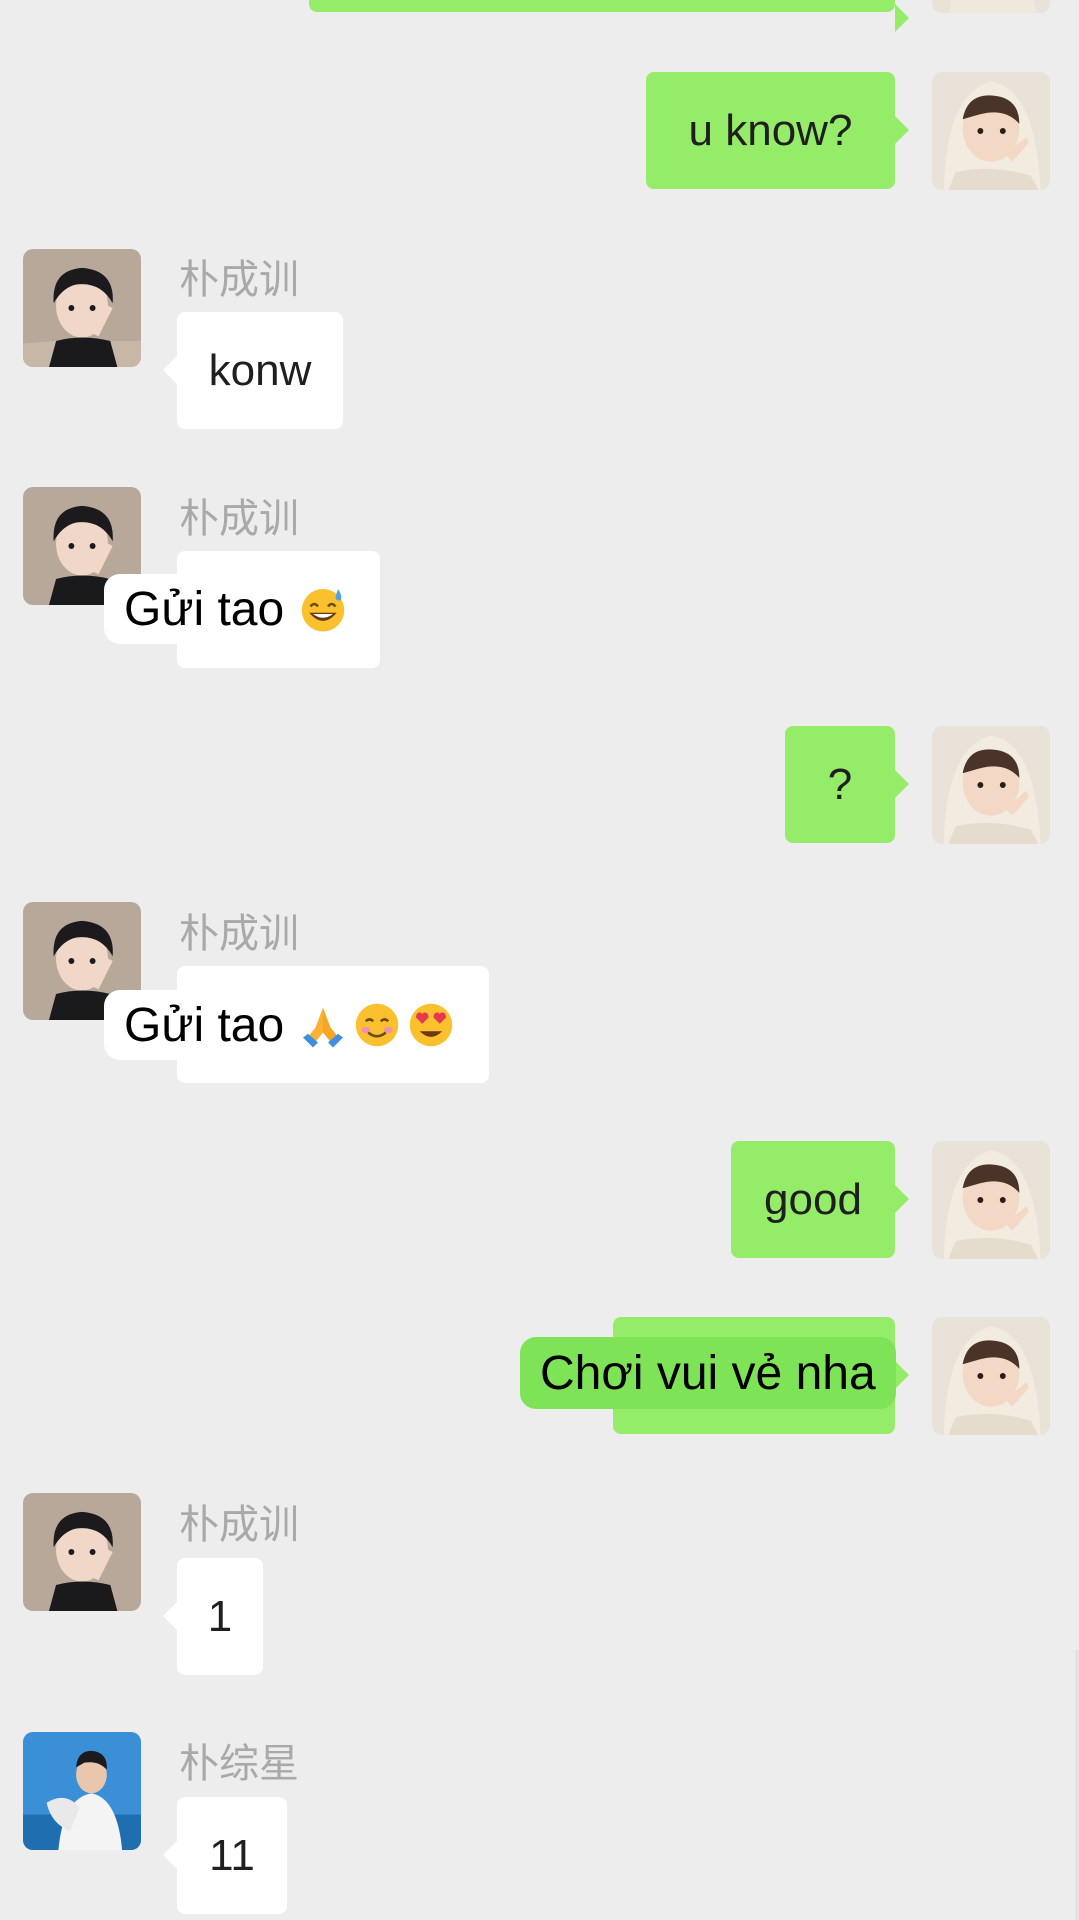  I want to click on caption-text: Chơi vui vẻ nha, so click(708, 1373).